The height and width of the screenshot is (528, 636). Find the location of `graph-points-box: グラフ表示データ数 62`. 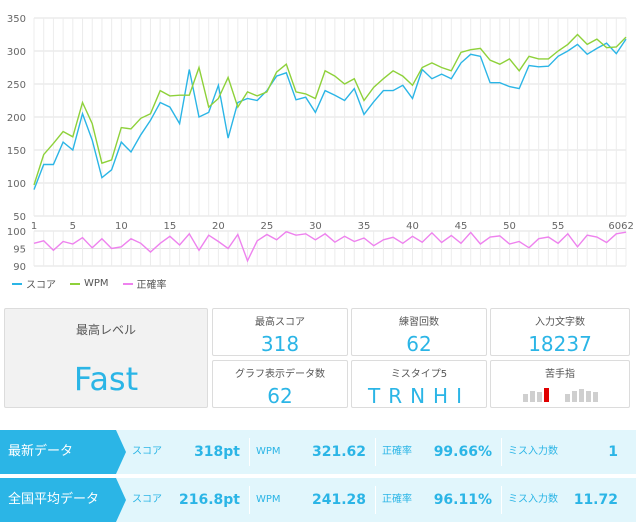

graph-points-box: グラフ表示データ数 62 is located at coordinates (280, 384).